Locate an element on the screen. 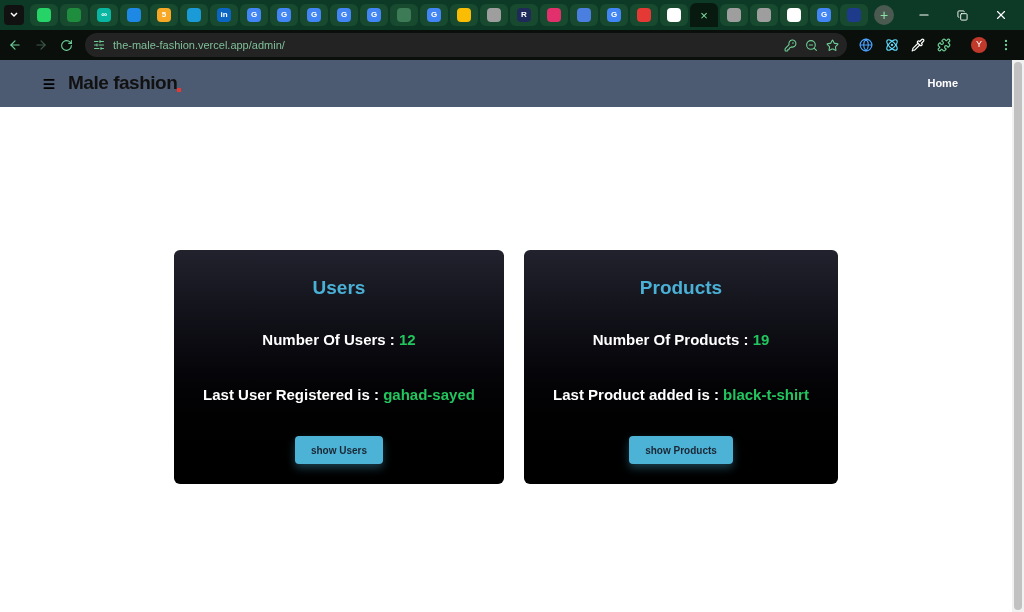 The image size is (1024, 612). site-settings-icon is located at coordinates (99, 45).